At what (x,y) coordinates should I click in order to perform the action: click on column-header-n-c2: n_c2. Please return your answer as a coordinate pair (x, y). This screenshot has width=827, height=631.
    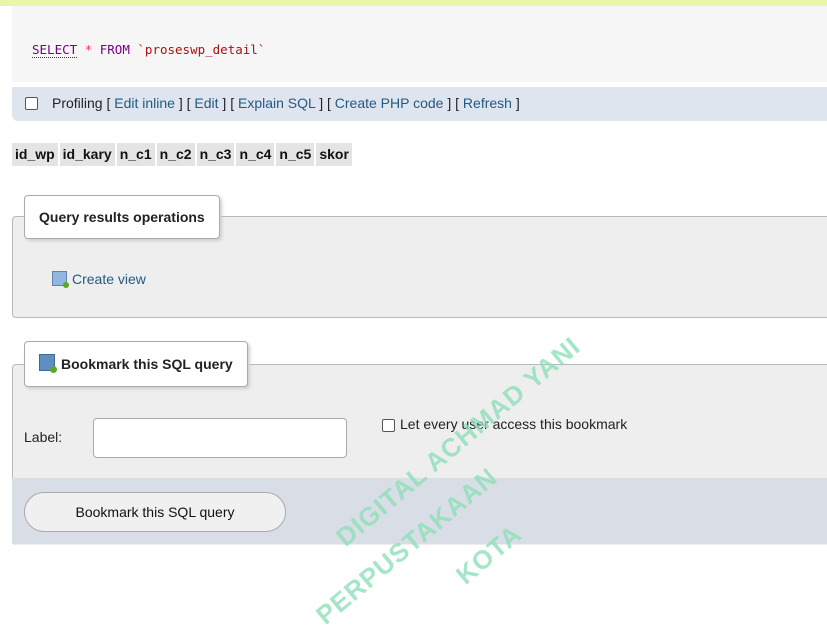
    Looking at the image, I should click on (175, 154).